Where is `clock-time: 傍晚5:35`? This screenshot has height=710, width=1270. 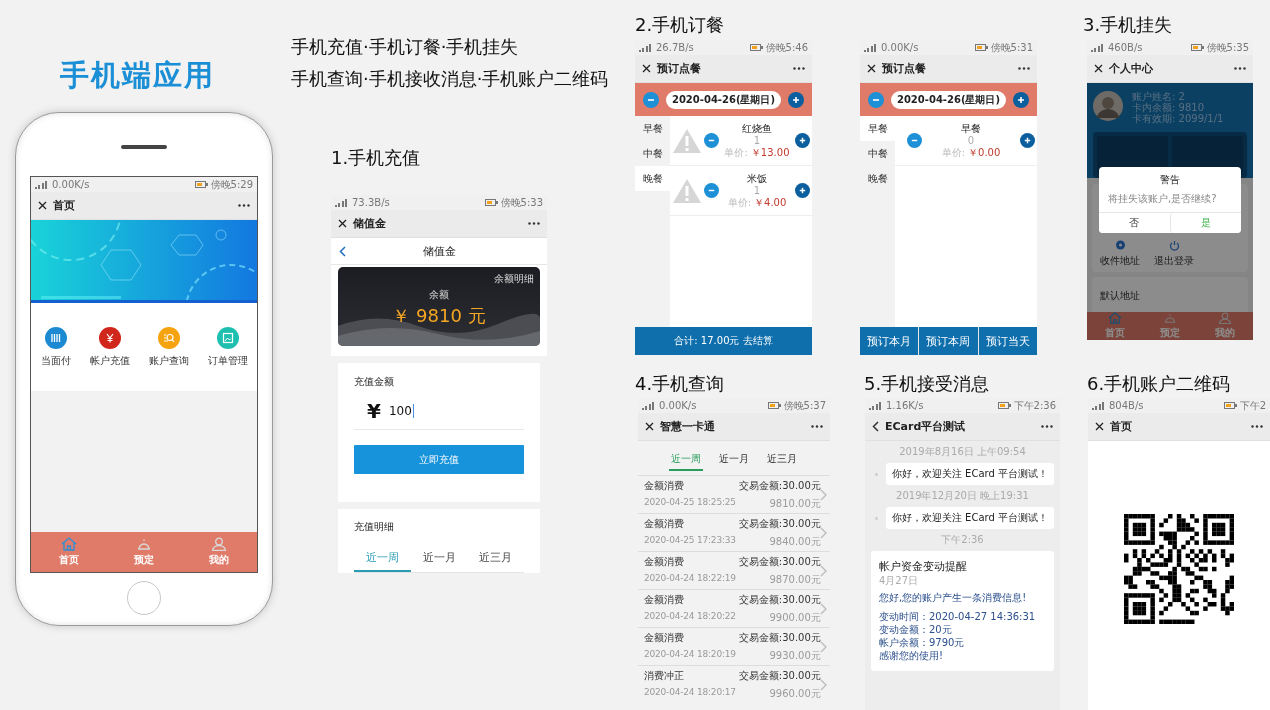 clock-time: 傍晚5:35 is located at coordinates (1227, 47).